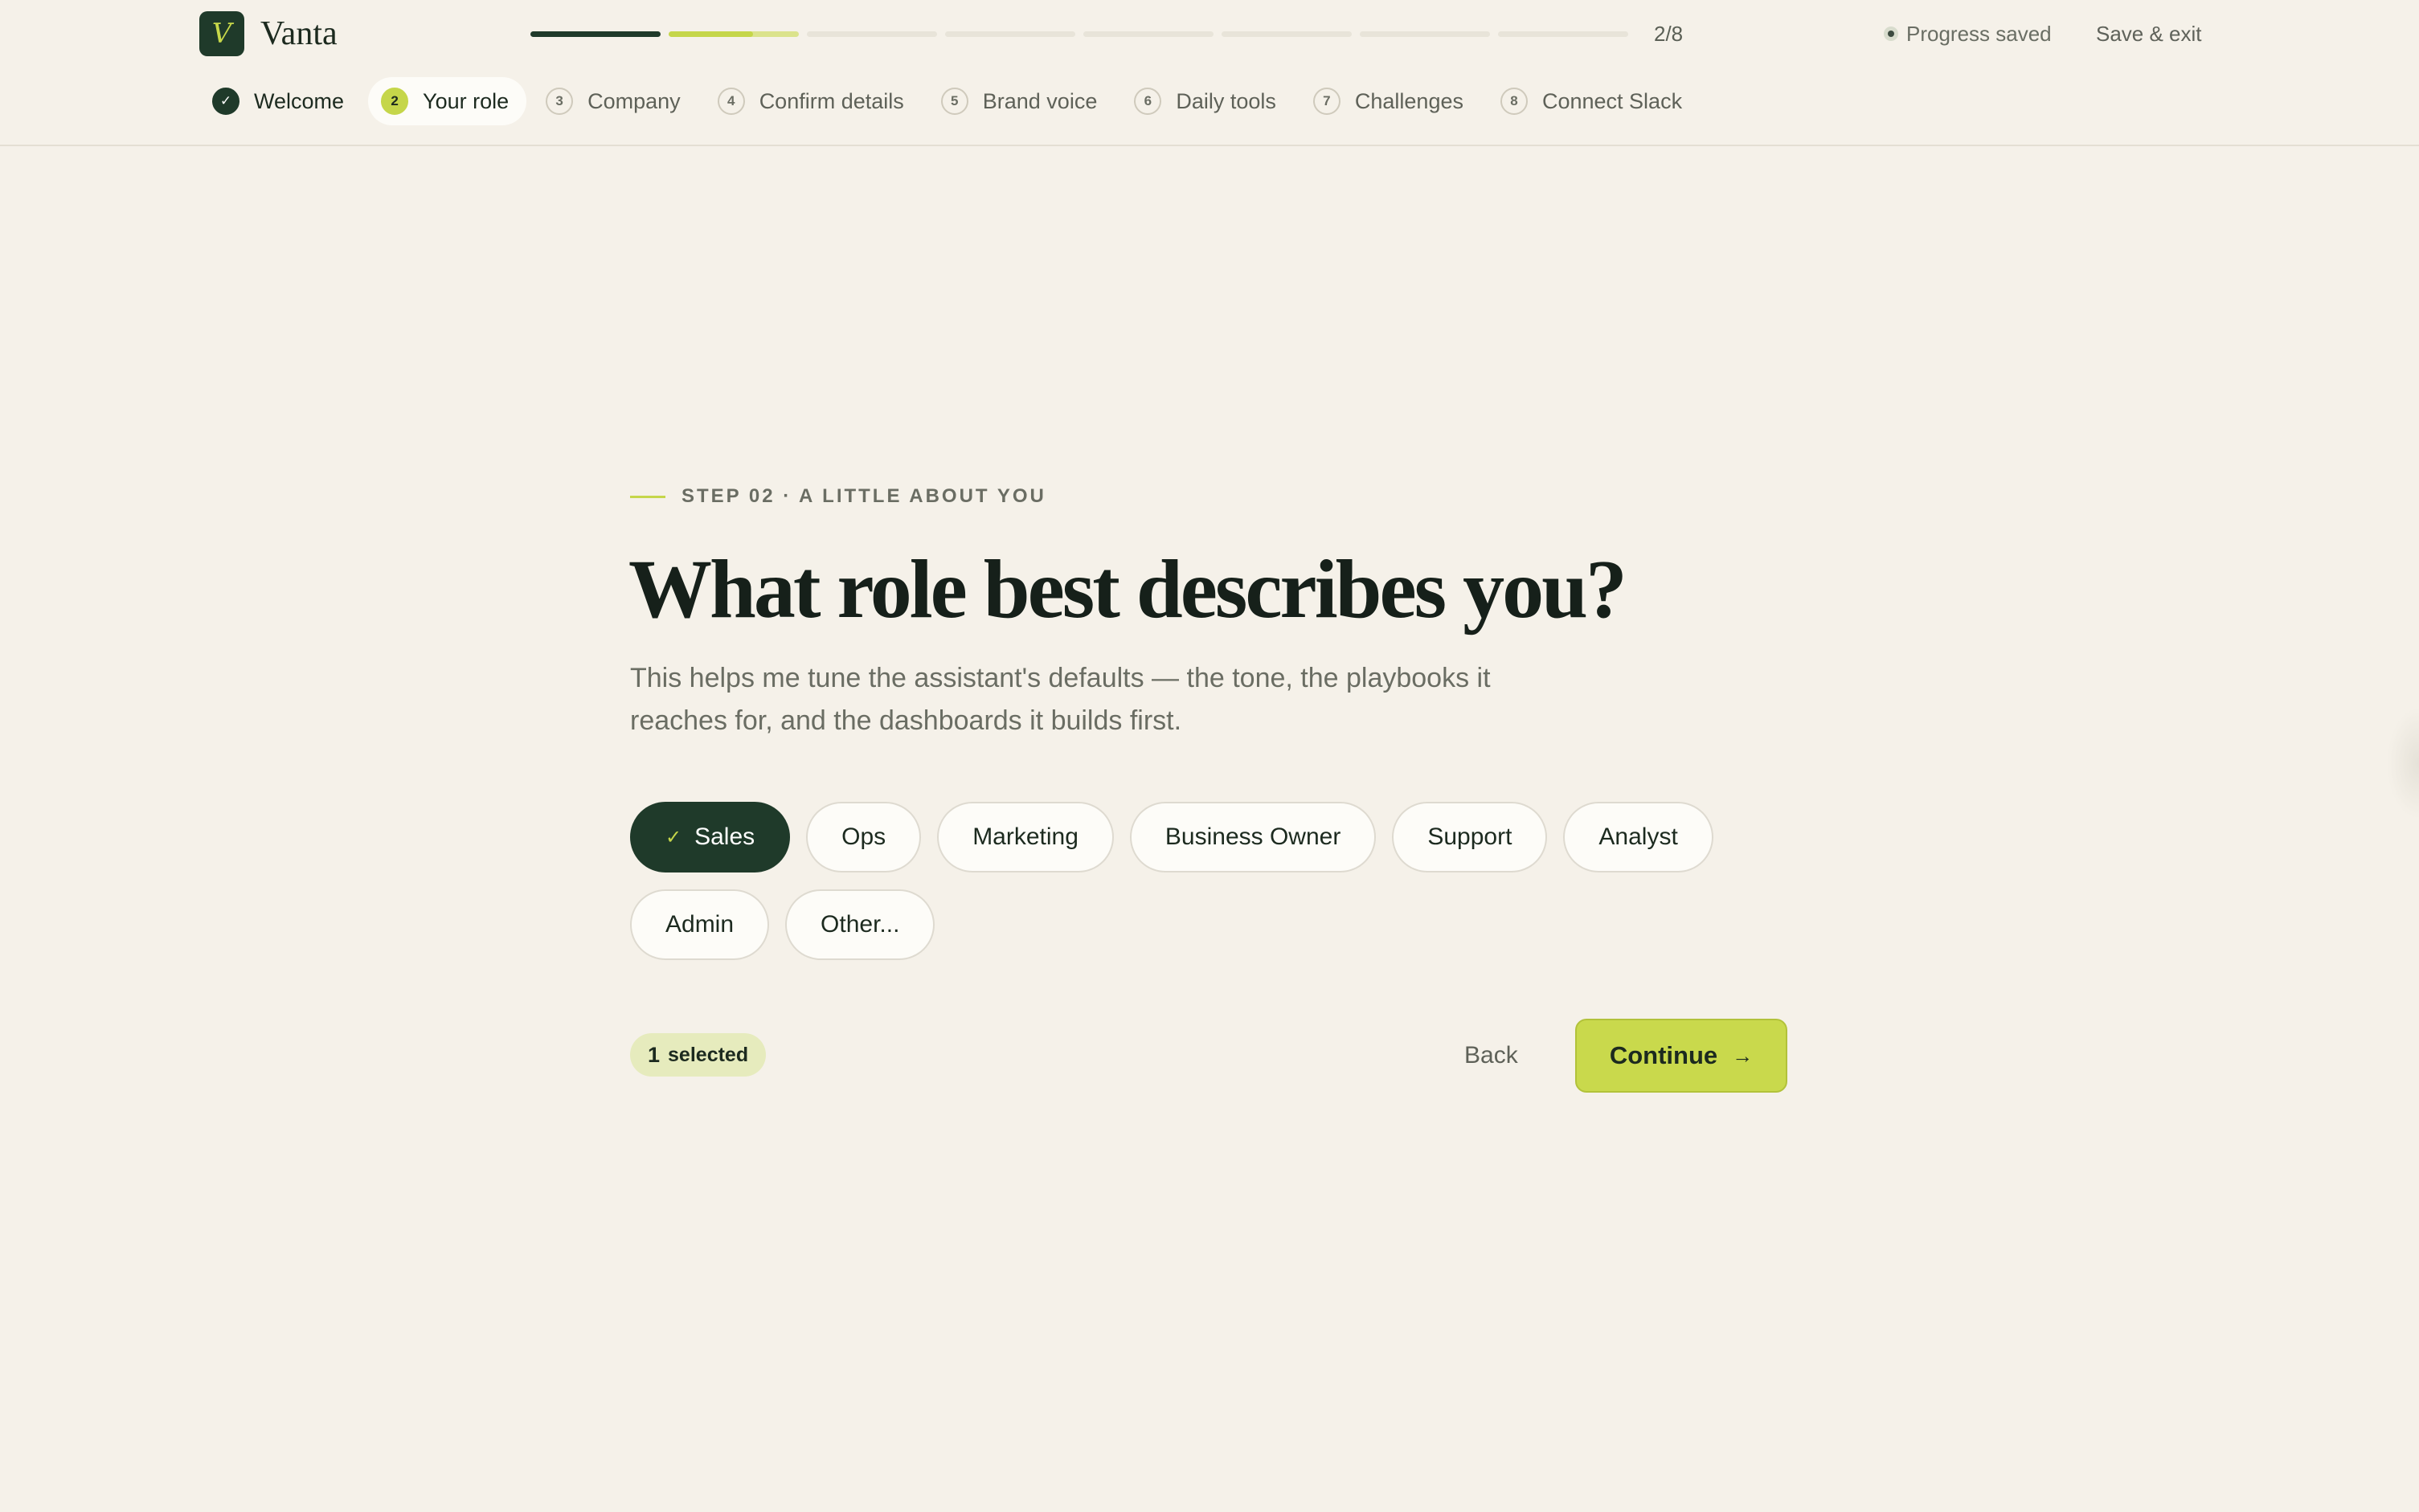 This screenshot has width=2419, height=1512. I want to click on step-label: Welcome, so click(299, 100).